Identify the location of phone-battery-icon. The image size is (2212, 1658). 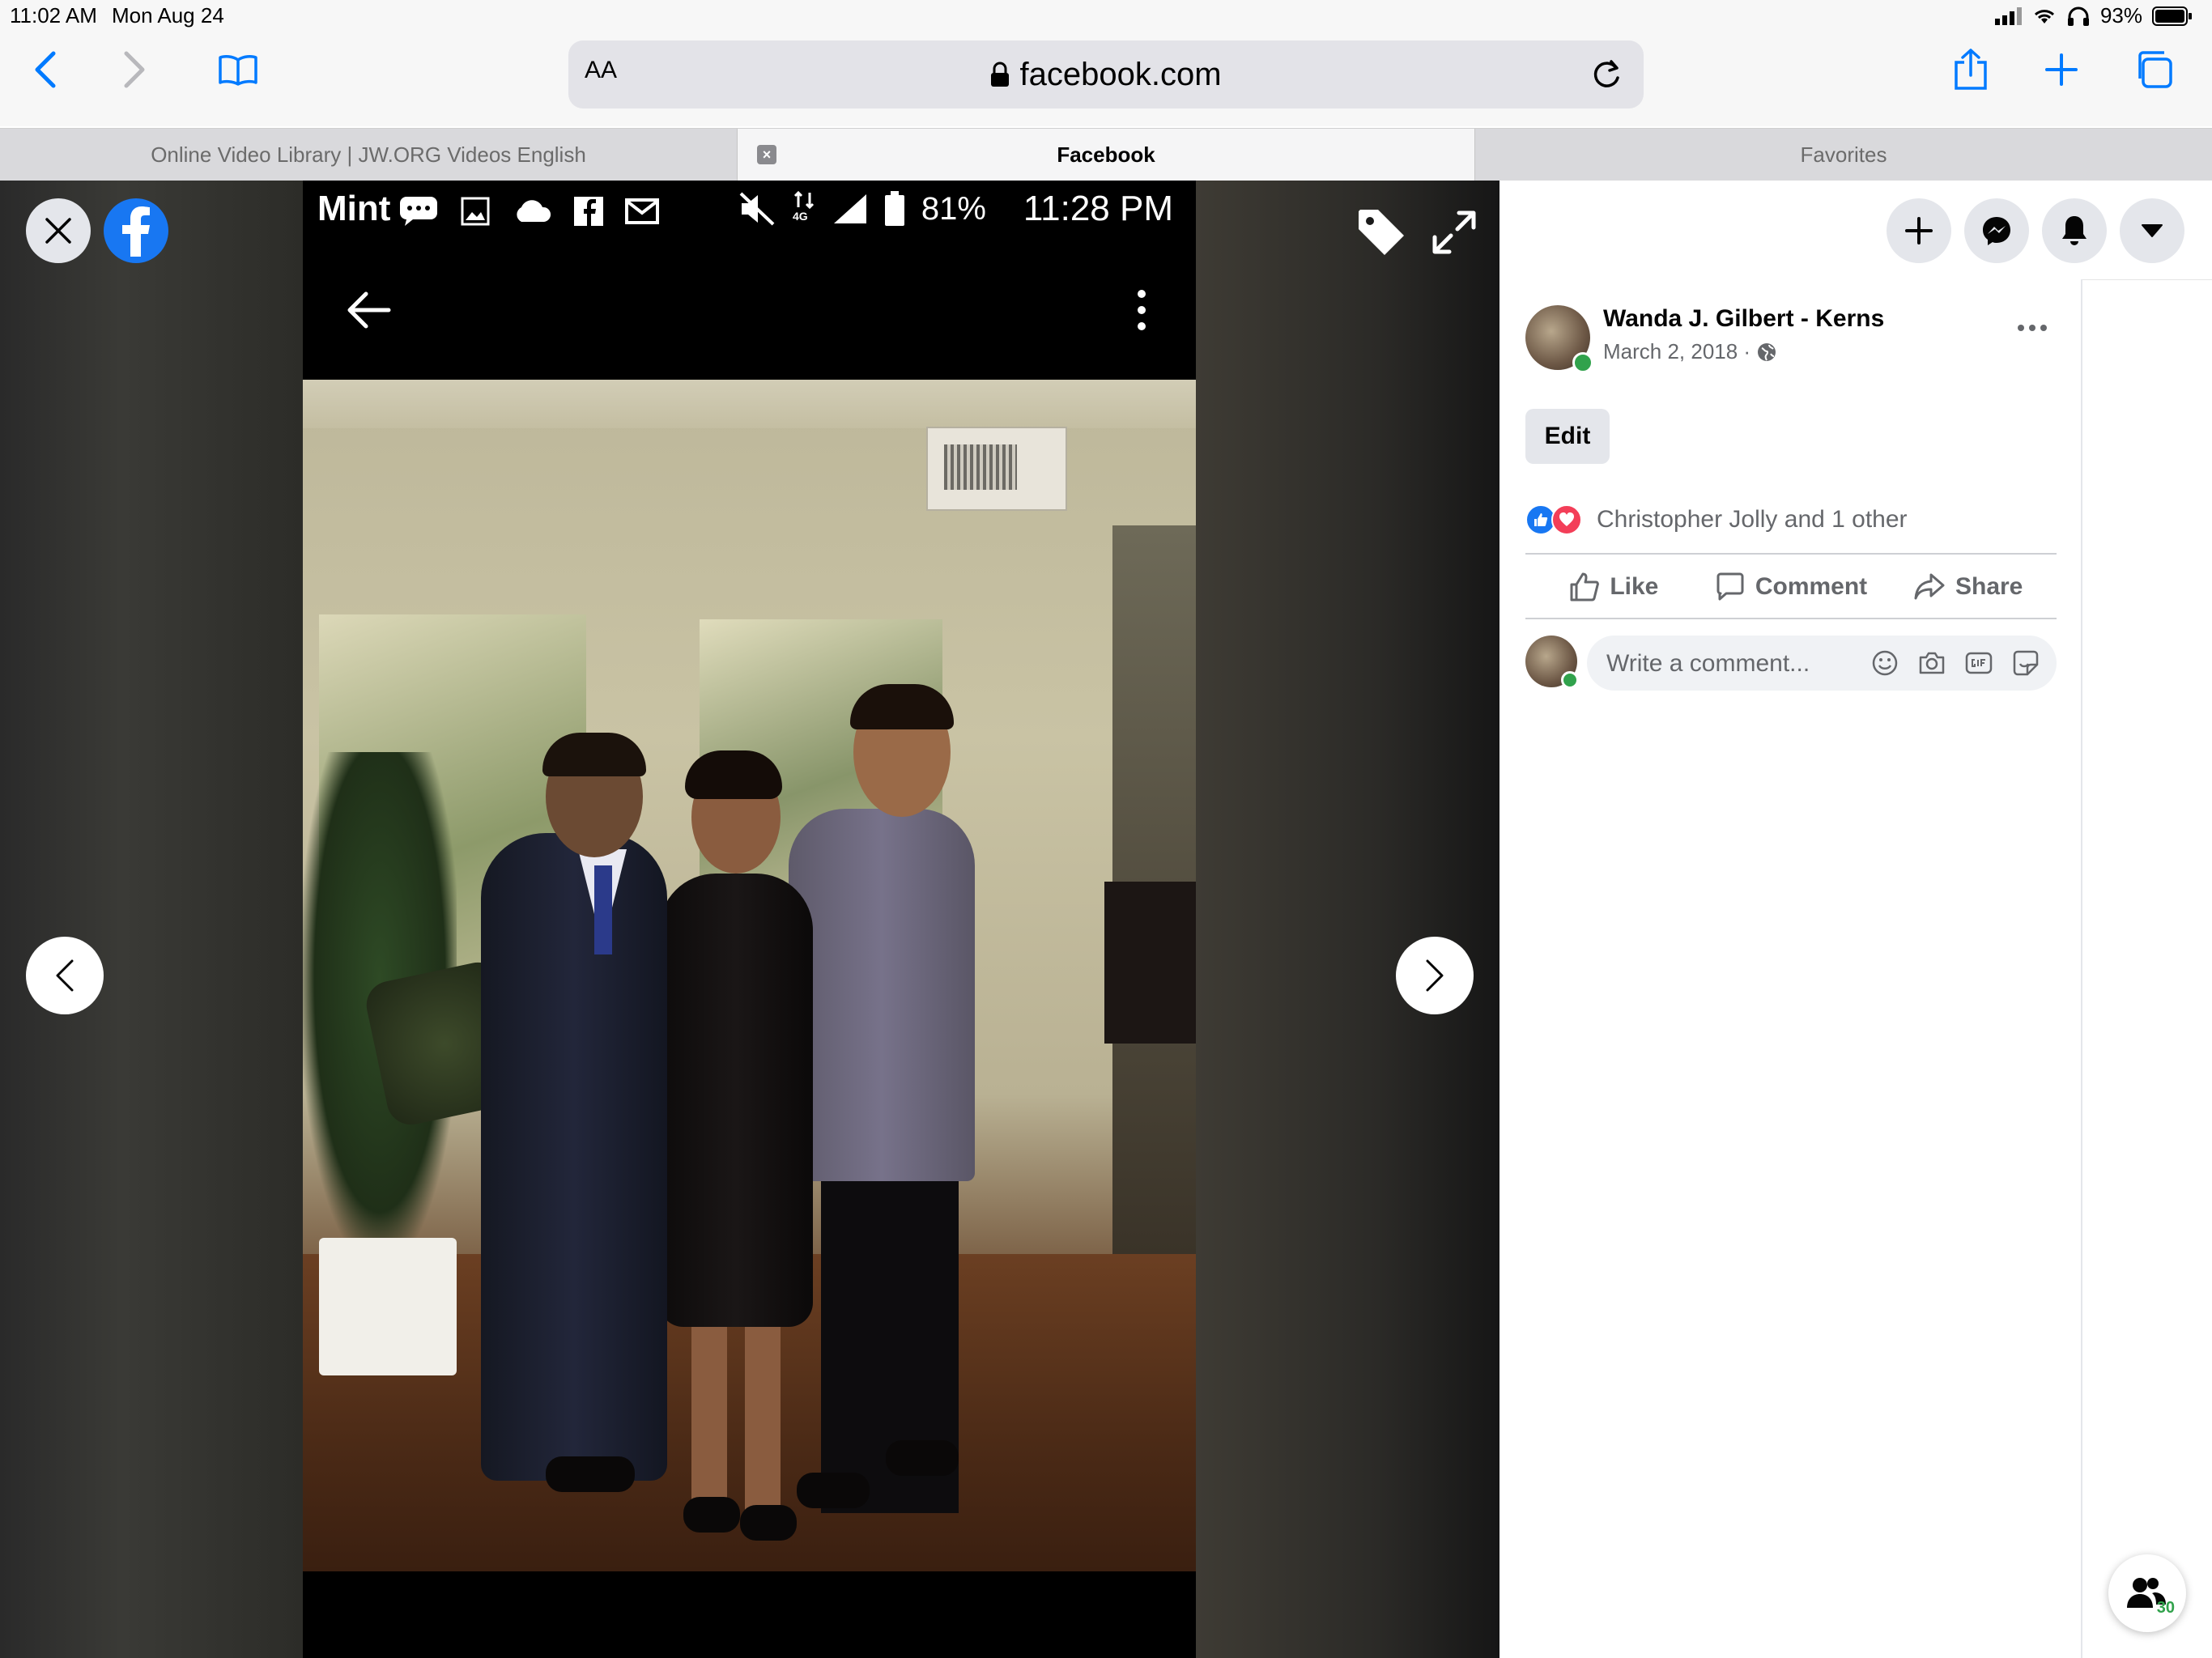
(894, 208).